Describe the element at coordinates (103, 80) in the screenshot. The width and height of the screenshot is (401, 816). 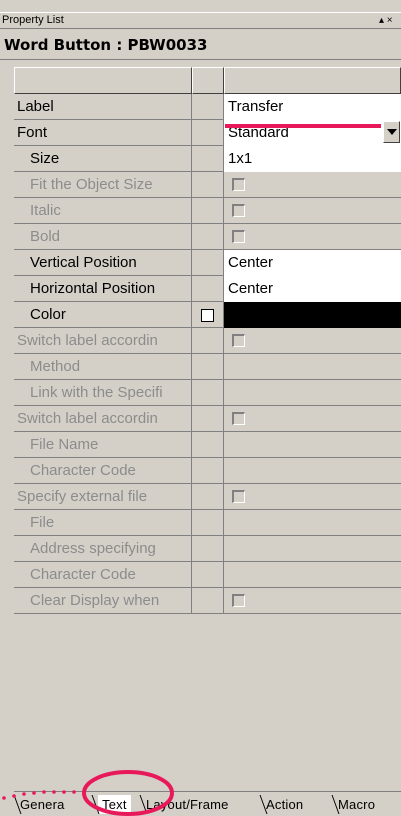
I see `grid-header-name-column` at that location.